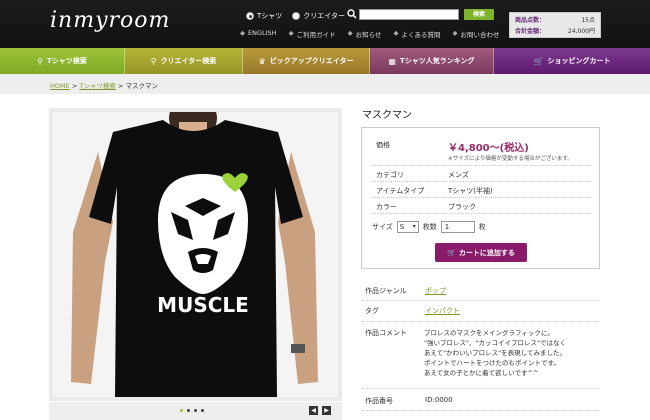  I want to click on comment-label: 作品コメント, so click(386, 333).